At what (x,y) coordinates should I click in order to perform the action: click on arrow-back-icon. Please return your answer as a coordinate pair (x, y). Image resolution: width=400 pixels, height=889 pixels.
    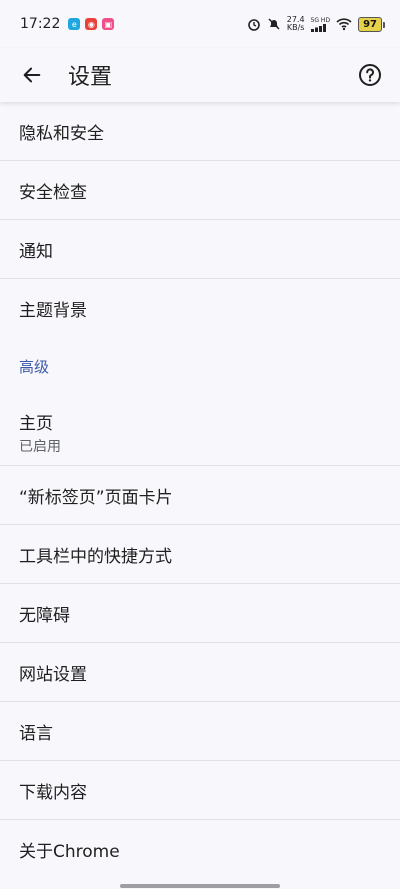
    Looking at the image, I should click on (32, 75).